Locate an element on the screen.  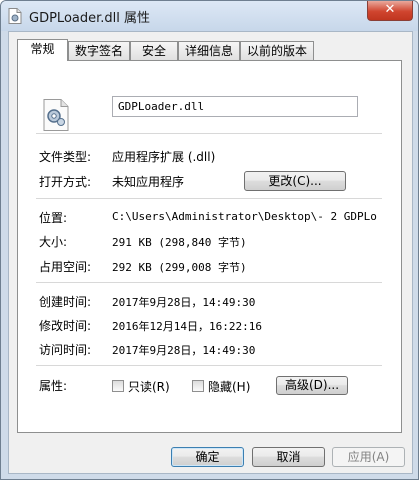
file-type-value: 应用程序扩展 (.dll) is located at coordinates (164, 157).